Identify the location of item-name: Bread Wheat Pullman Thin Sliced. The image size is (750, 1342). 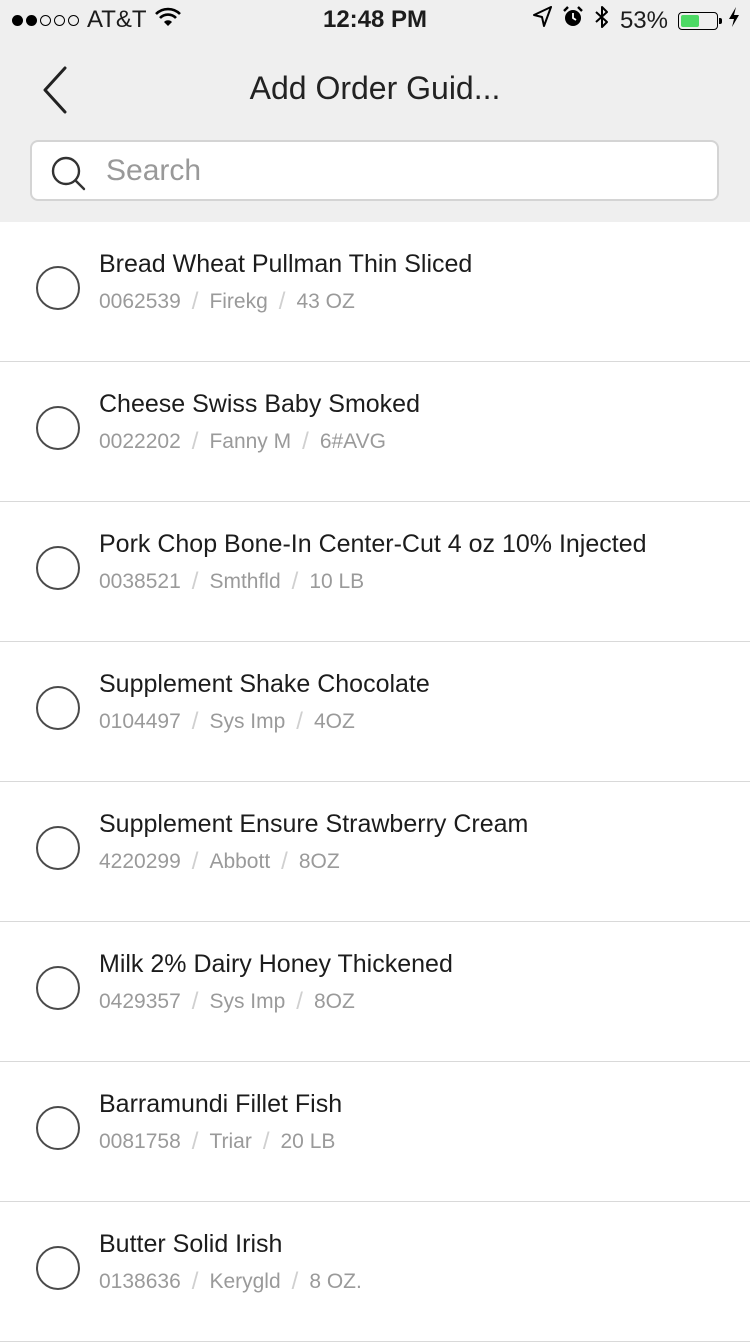
(286, 264).